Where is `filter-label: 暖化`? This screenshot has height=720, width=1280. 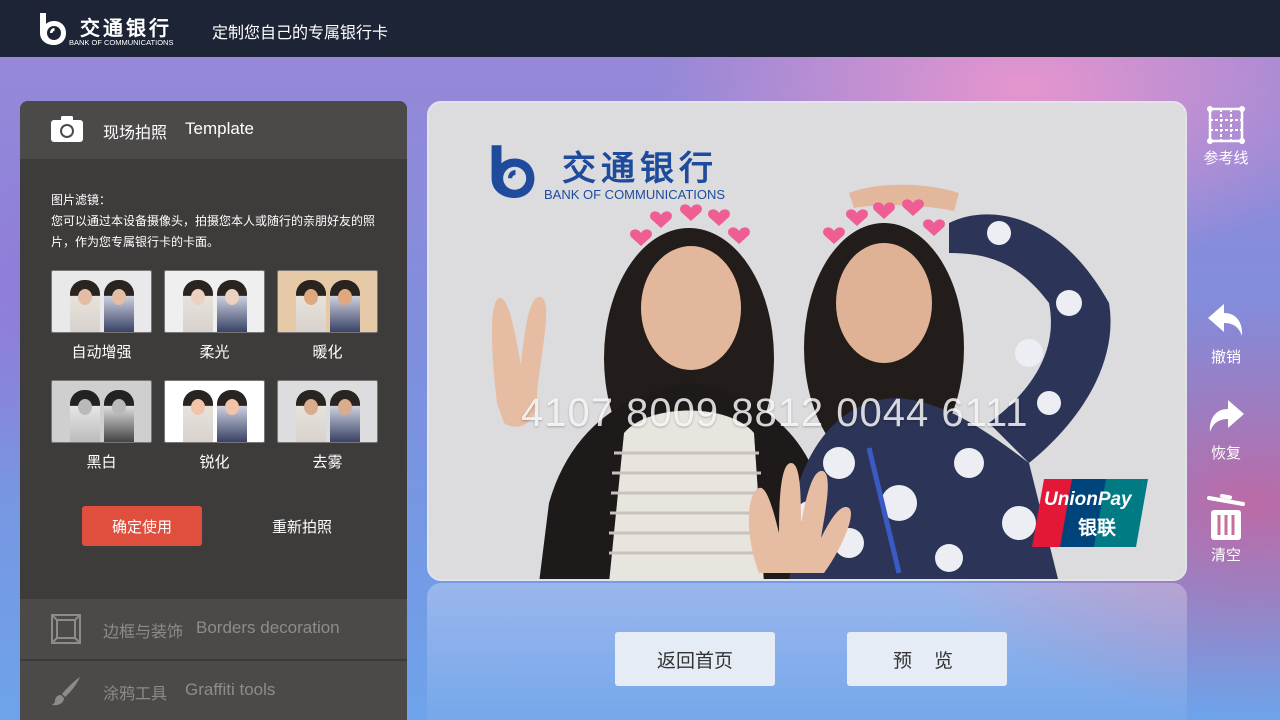 filter-label: 暖化 is located at coordinates (327, 352).